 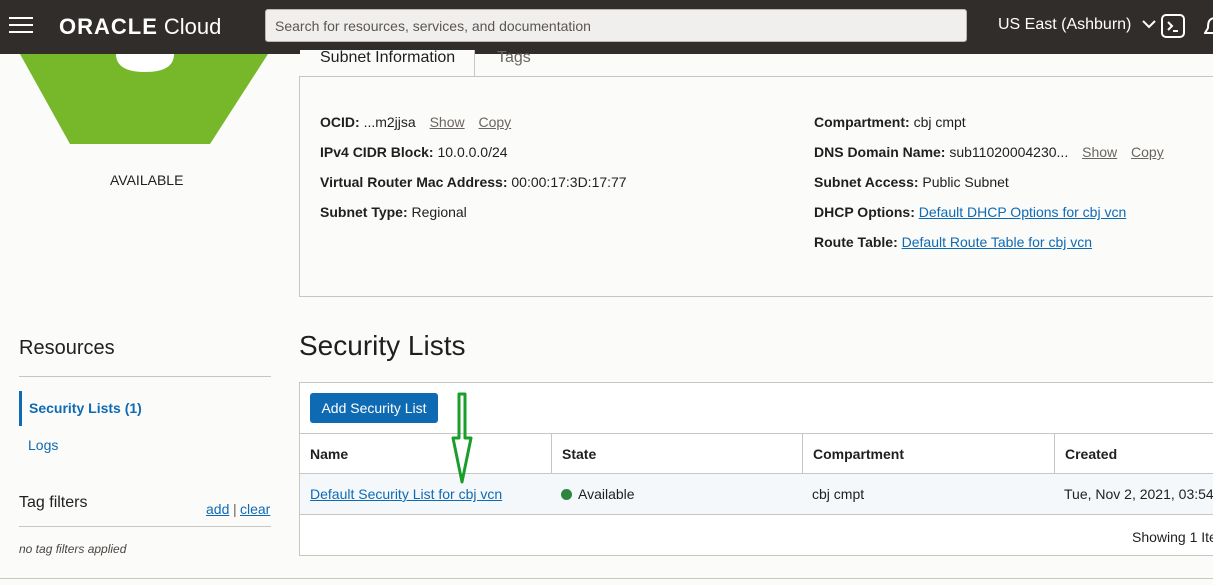 What do you see at coordinates (495, 122) in the screenshot?
I see `ocid-copy-link: Copy` at bounding box center [495, 122].